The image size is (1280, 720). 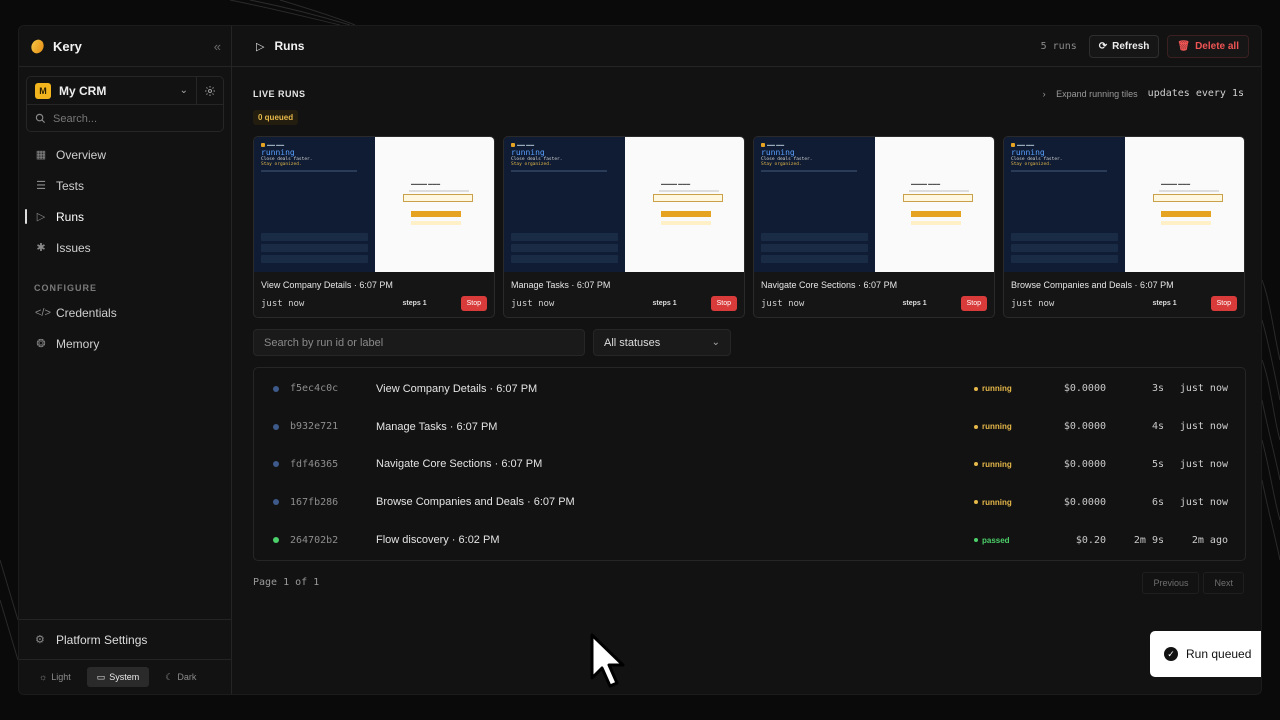 What do you see at coordinates (217, 46) in the screenshot?
I see `collapse-sidebar-icon: «` at bounding box center [217, 46].